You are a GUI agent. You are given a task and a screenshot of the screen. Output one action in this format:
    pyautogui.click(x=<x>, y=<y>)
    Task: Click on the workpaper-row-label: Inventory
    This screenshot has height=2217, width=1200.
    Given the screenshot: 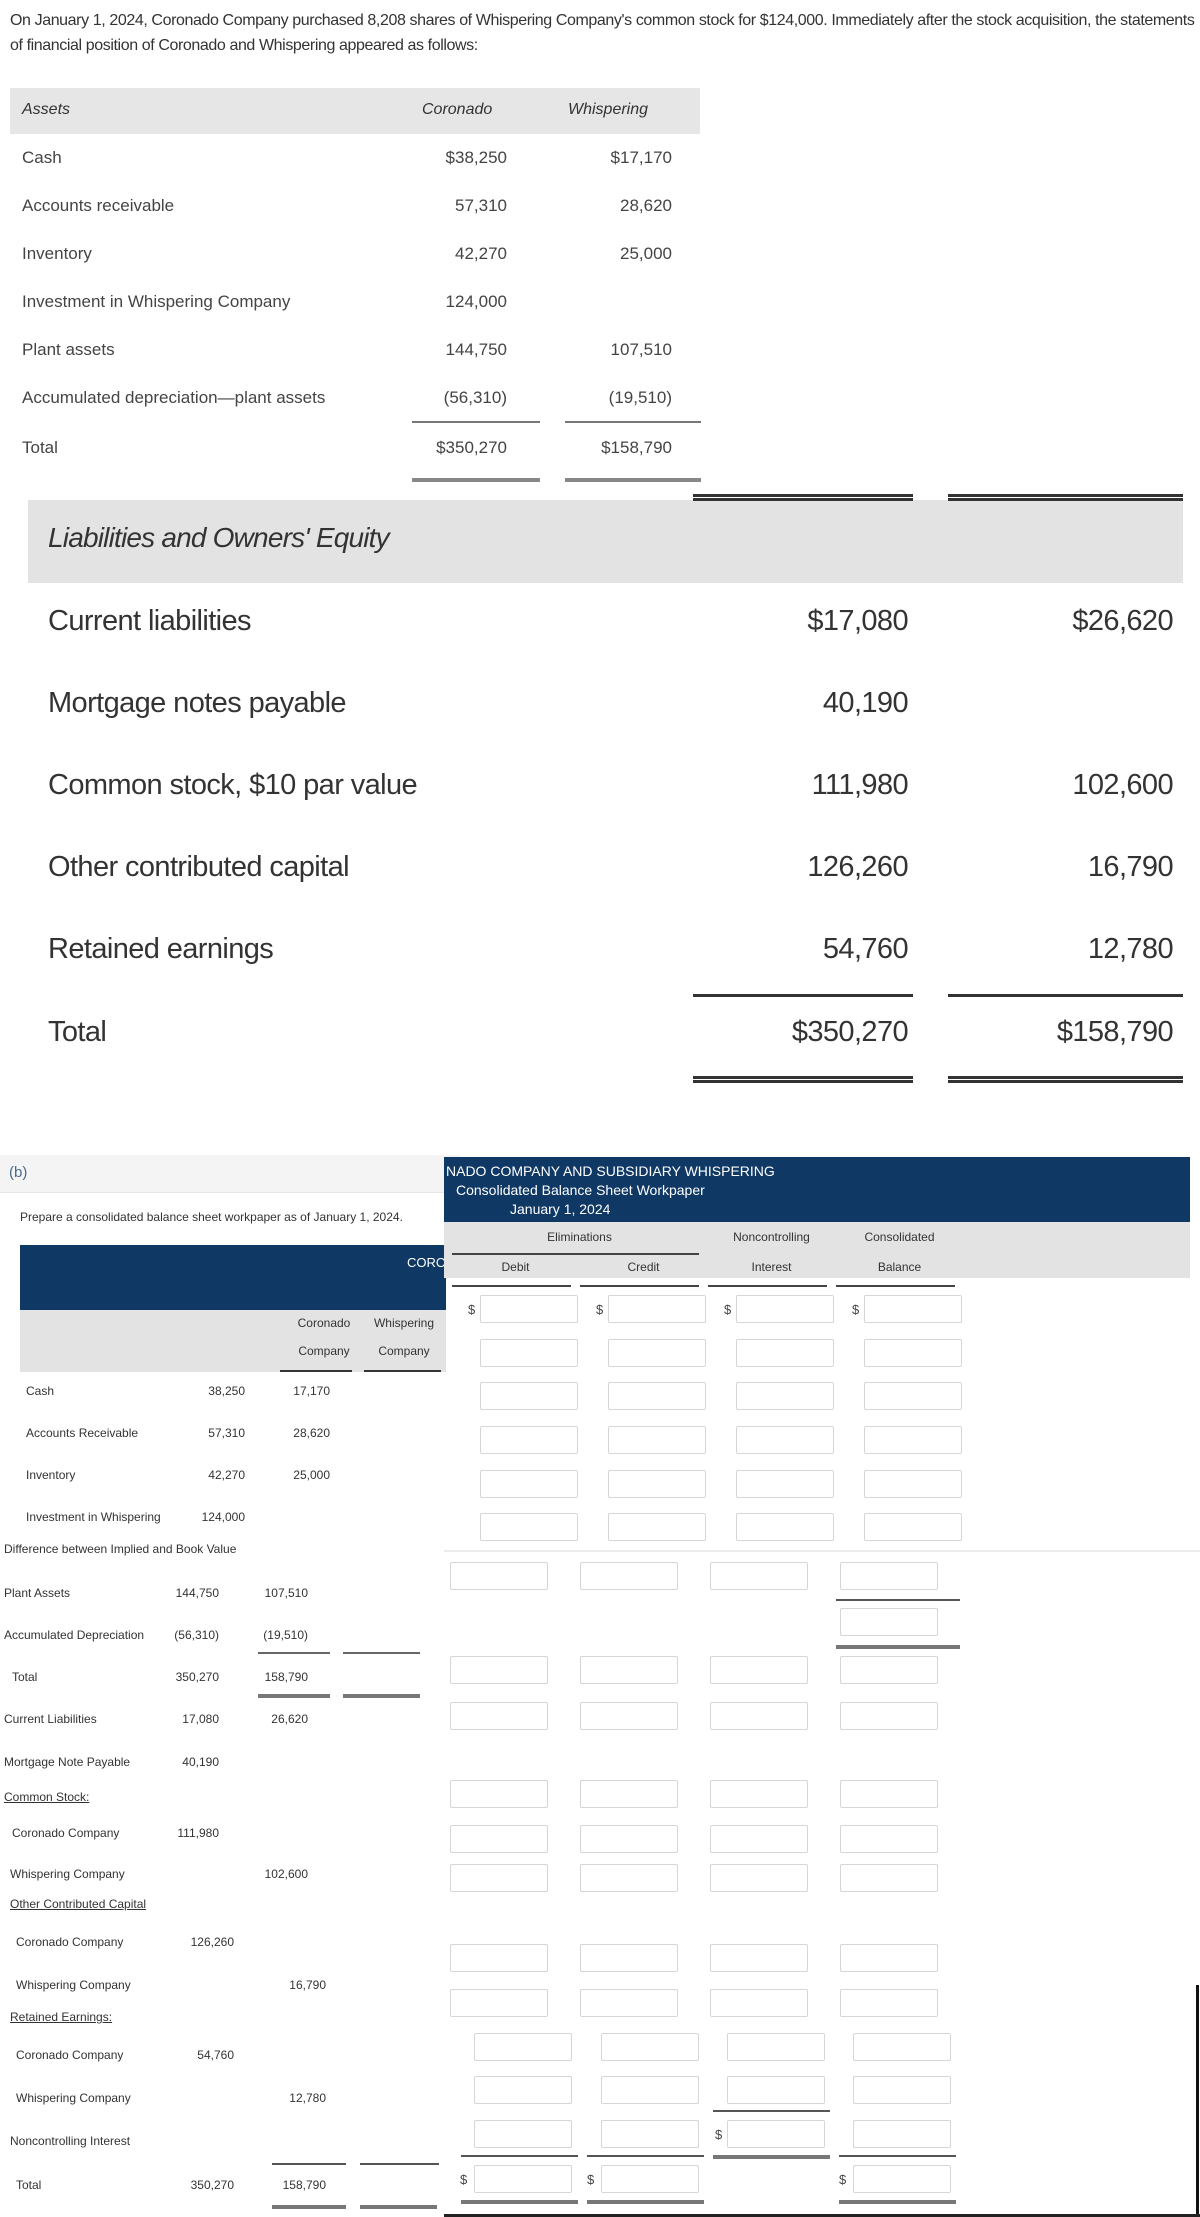 What is the action you would take?
    pyautogui.click(x=51, y=1475)
    